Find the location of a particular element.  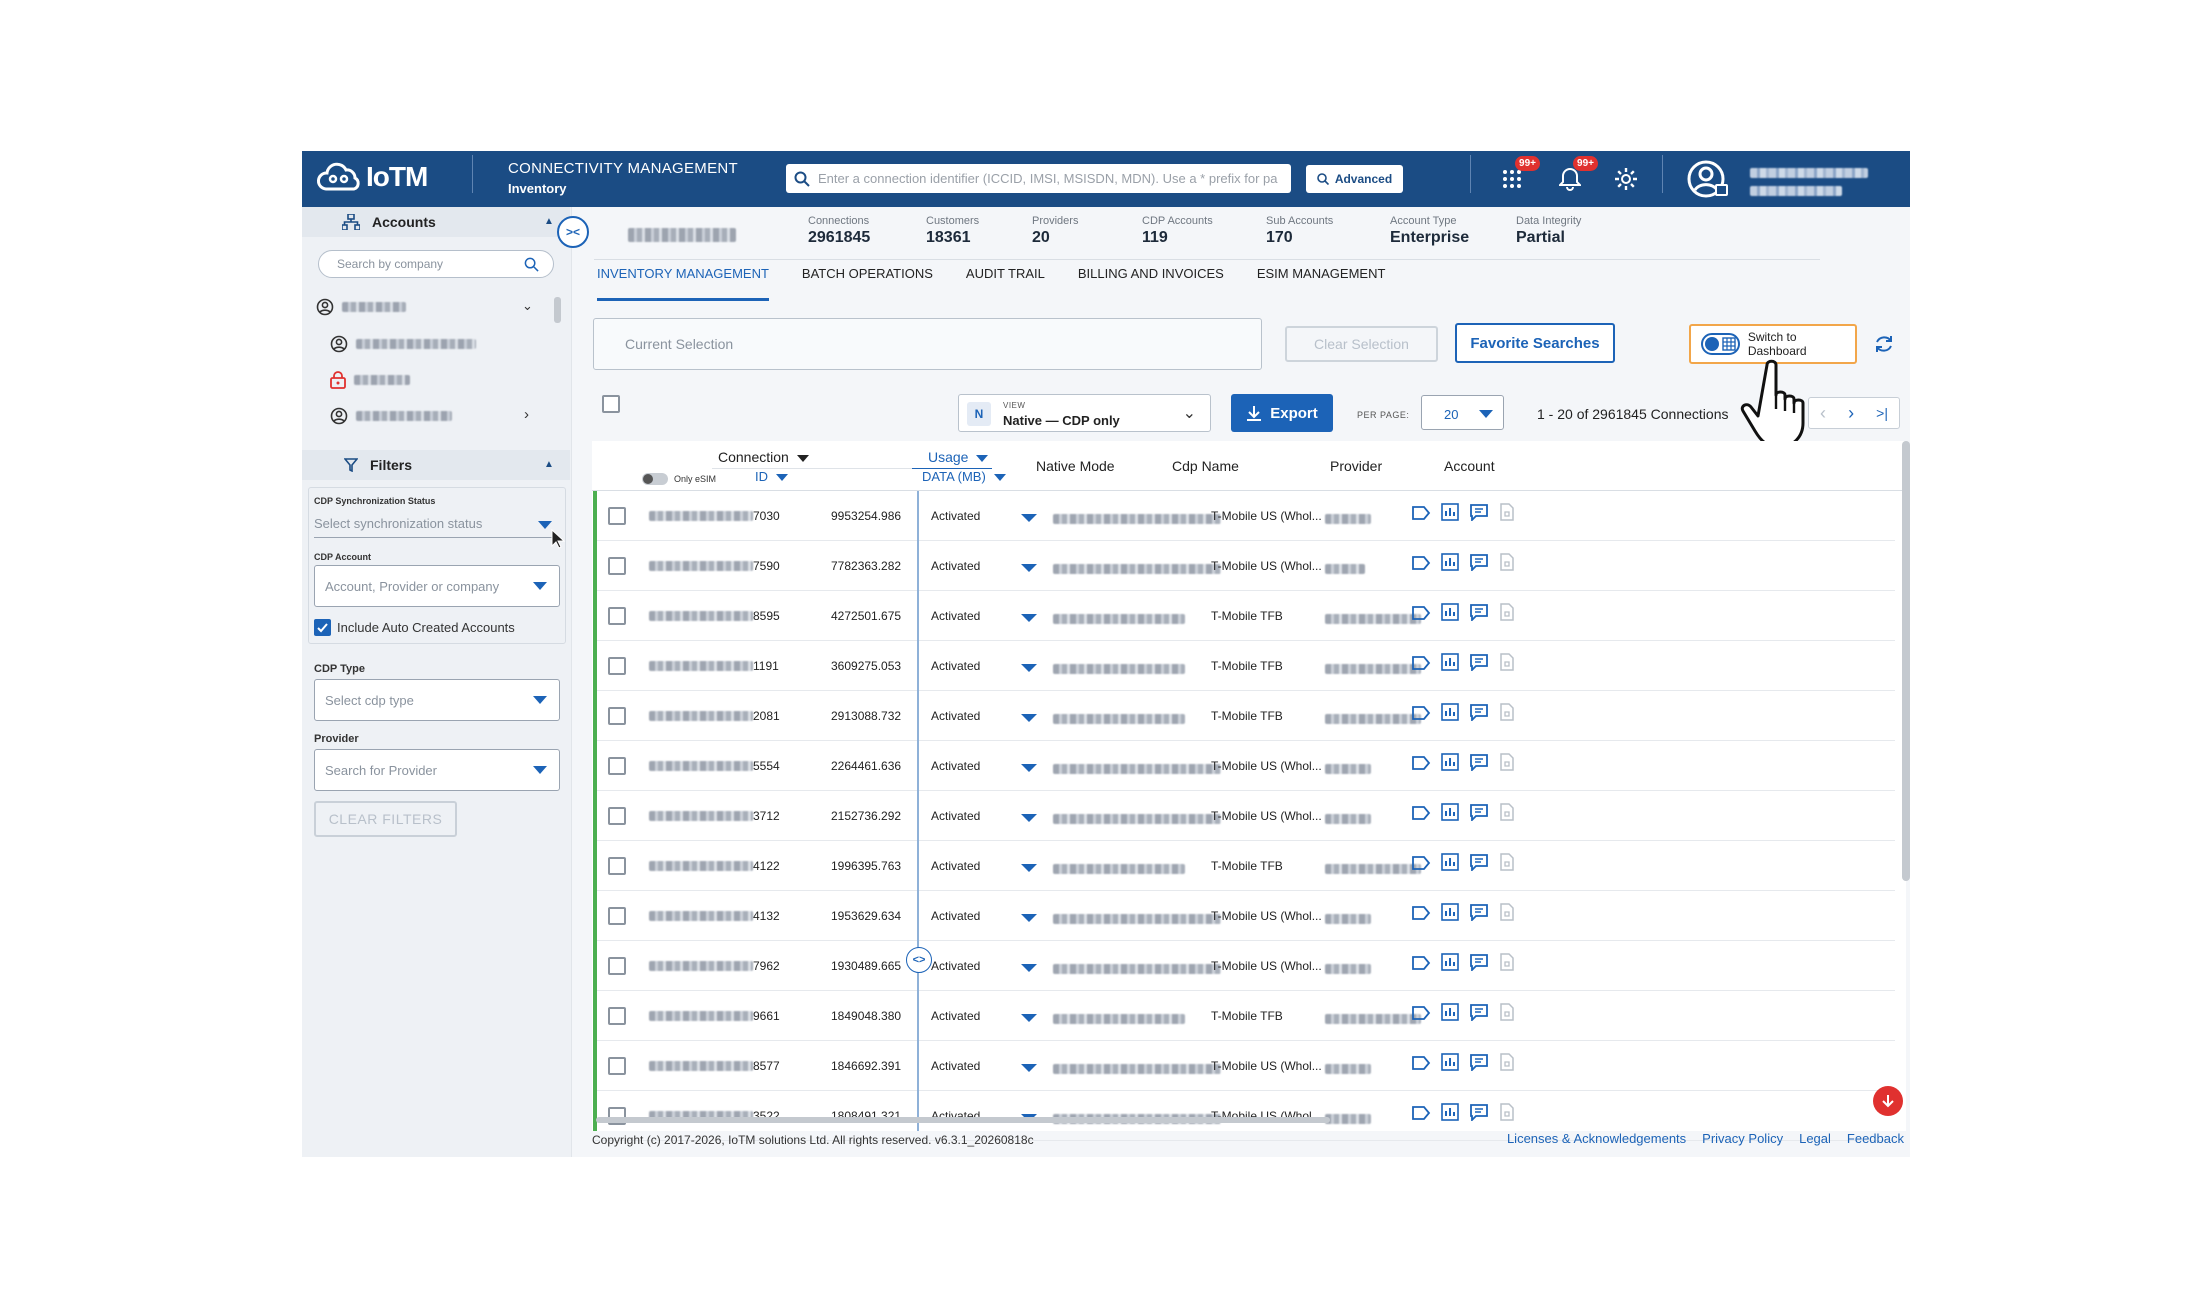

table-row: 8595 4272501.675 Activated T-Mobile TFB is located at coordinates (1245, 616).